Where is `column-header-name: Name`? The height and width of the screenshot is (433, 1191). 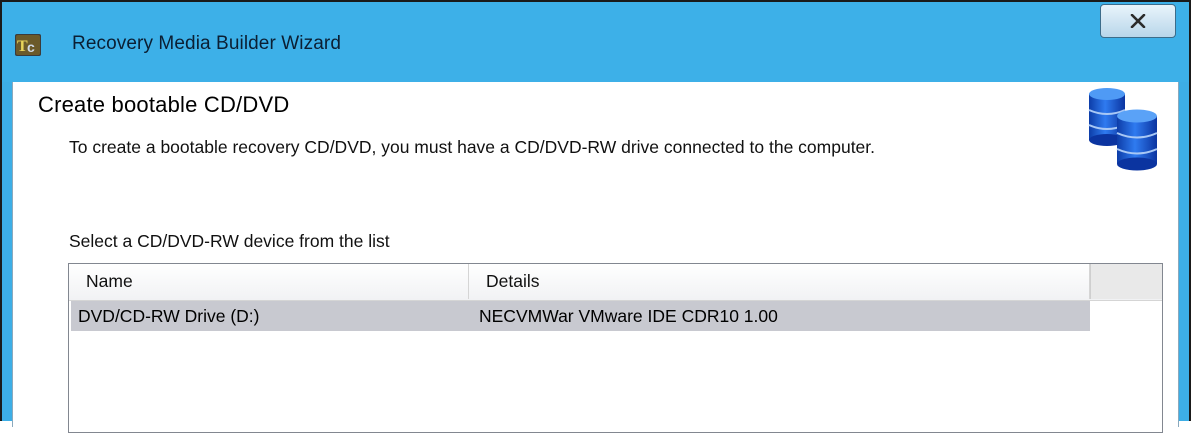 column-header-name: Name is located at coordinates (269, 281).